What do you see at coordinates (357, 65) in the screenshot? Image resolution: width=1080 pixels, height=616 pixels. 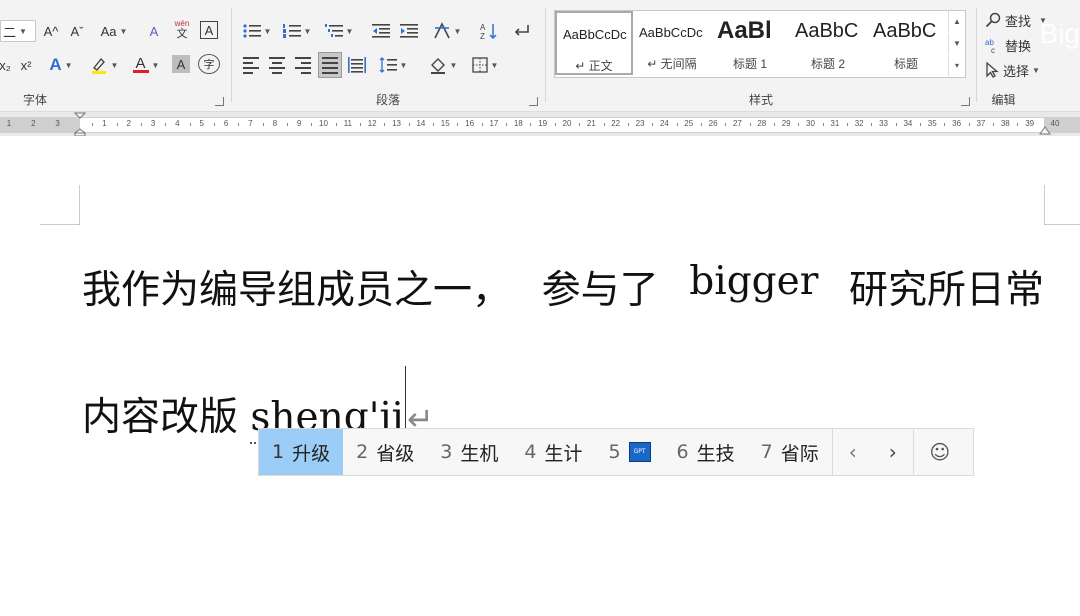 I see `distributed-button` at bounding box center [357, 65].